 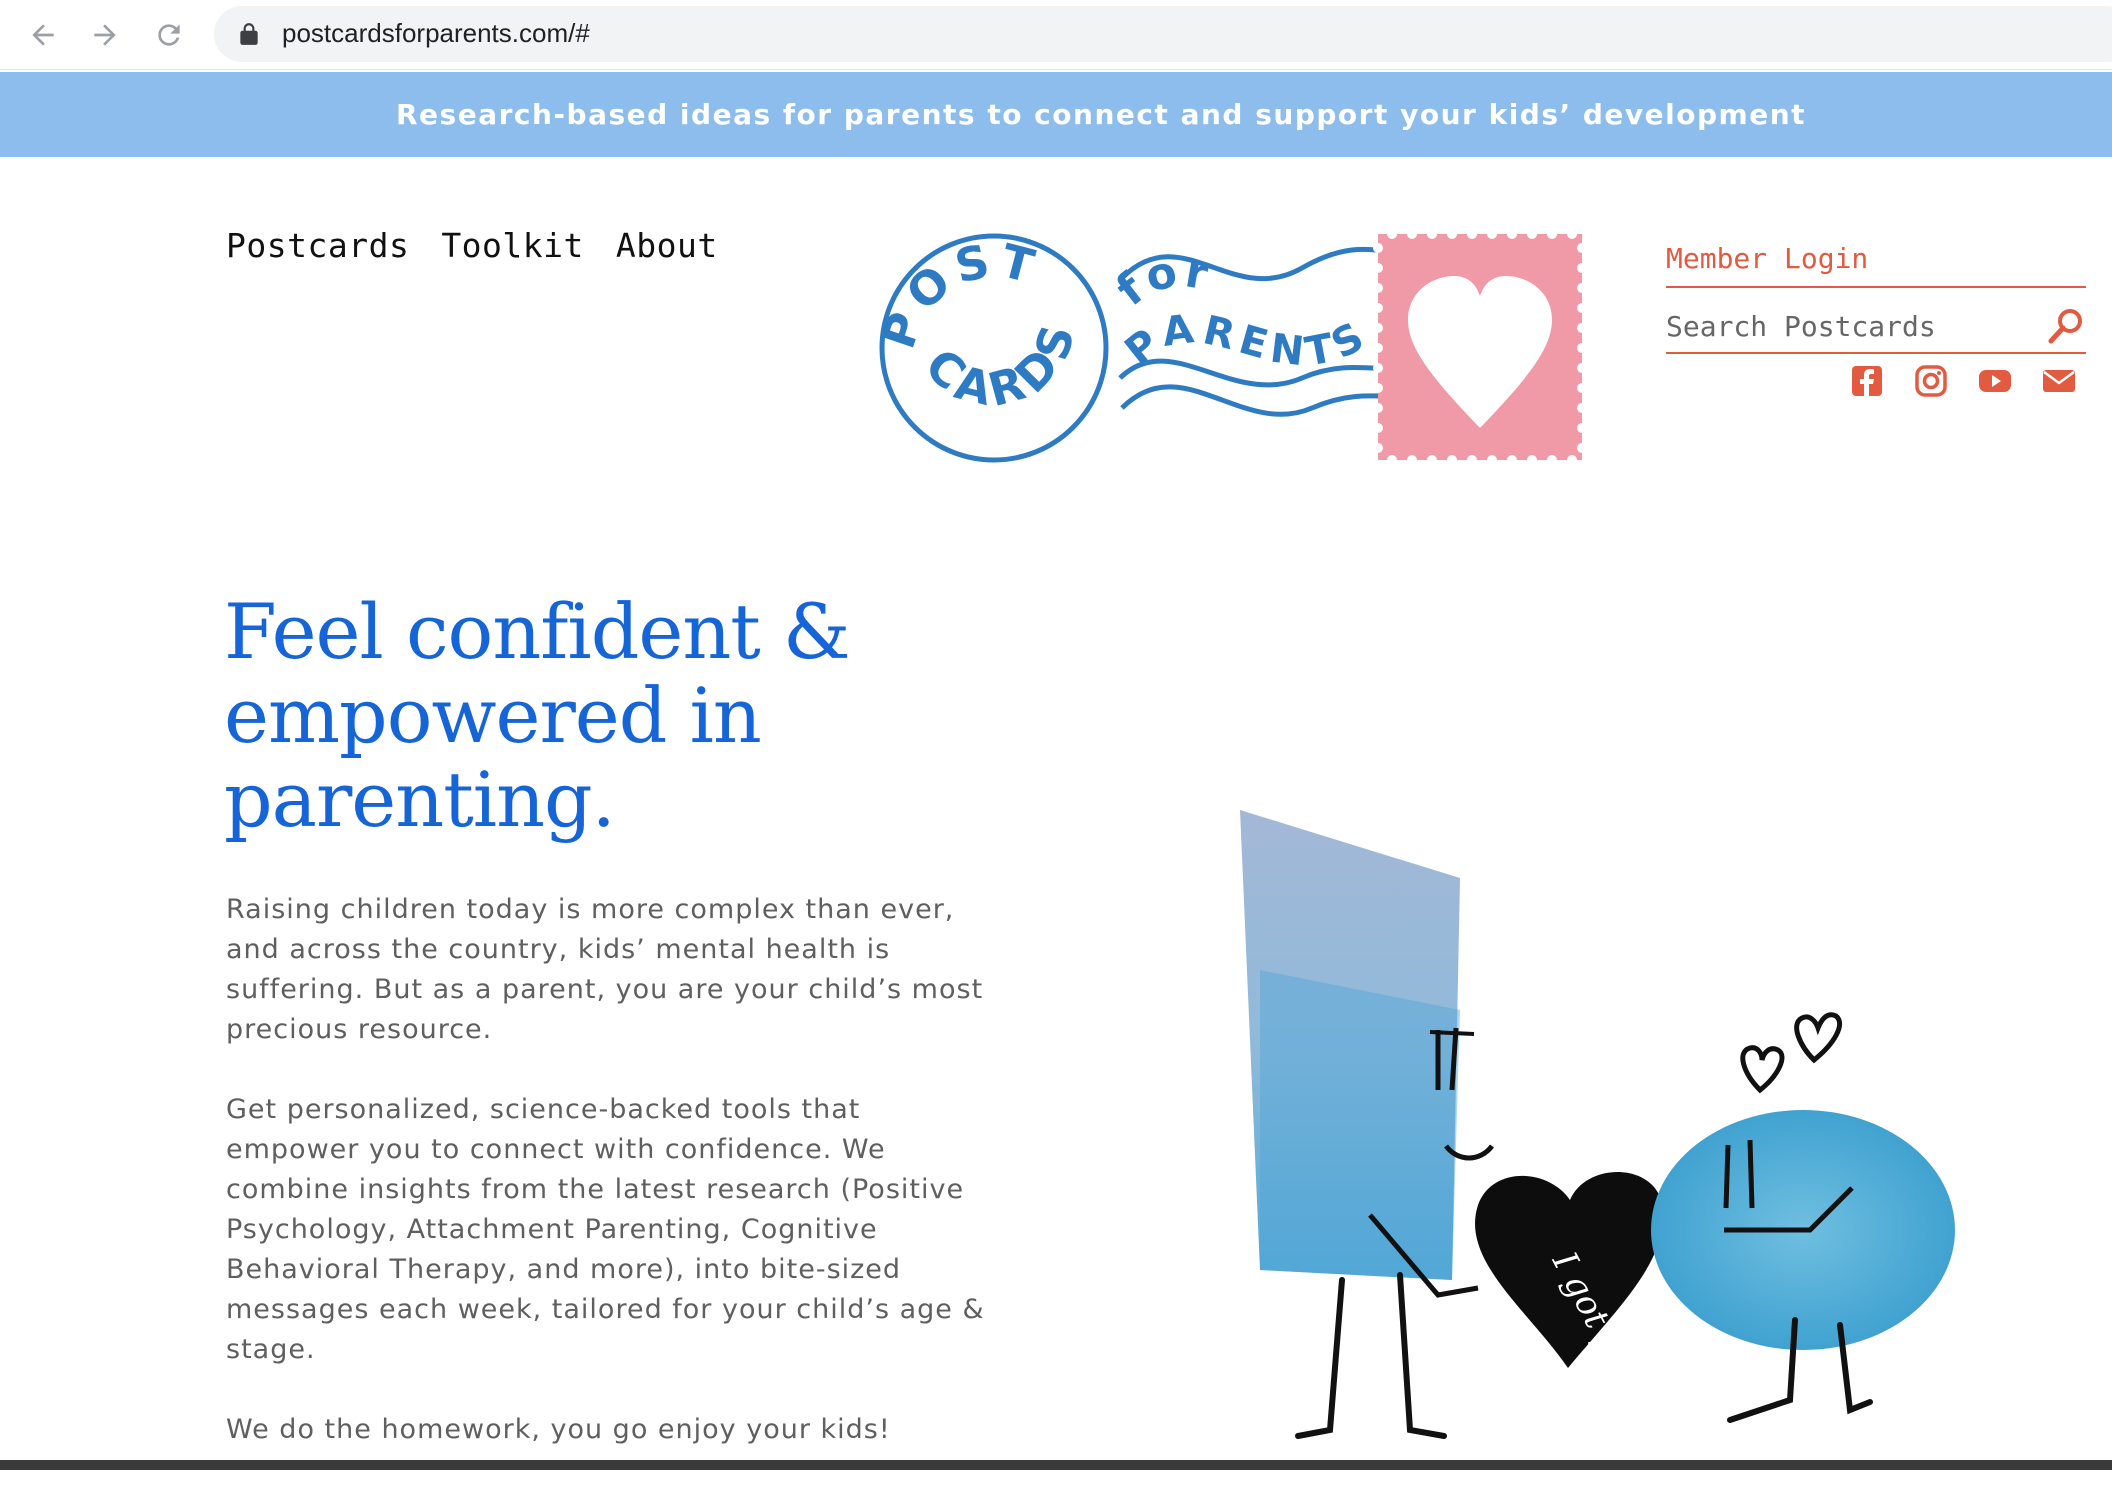 What do you see at coordinates (1876, 263) in the screenshot?
I see `member-login-link: Member Login` at bounding box center [1876, 263].